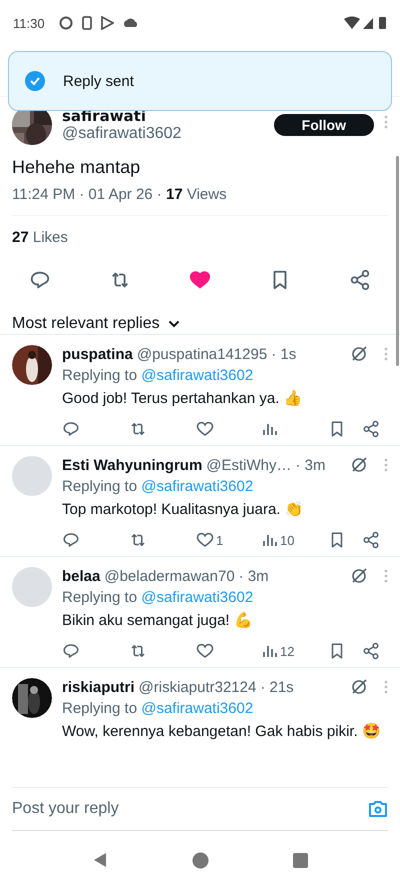 The width and height of the screenshot is (400, 889). What do you see at coordinates (129, 23) in the screenshot?
I see `cloud-icon` at bounding box center [129, 23].